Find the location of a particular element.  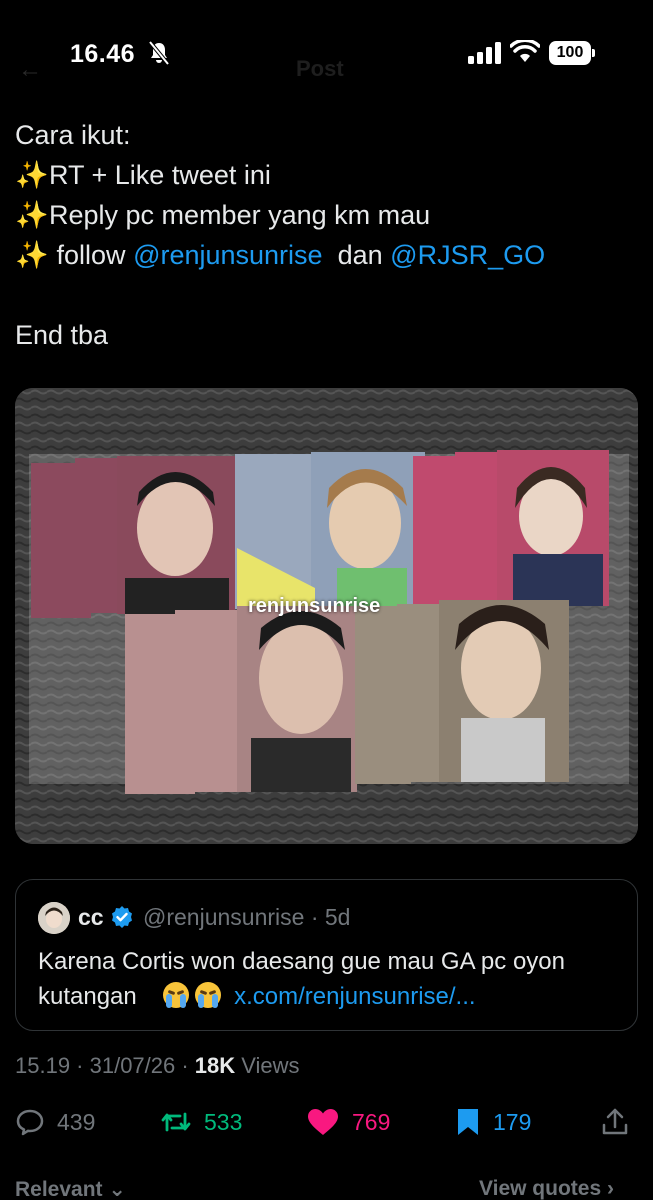

tweet-meta: 15.19 · 31/07/26 · 18K Views is located at coordinates (157, 1066).